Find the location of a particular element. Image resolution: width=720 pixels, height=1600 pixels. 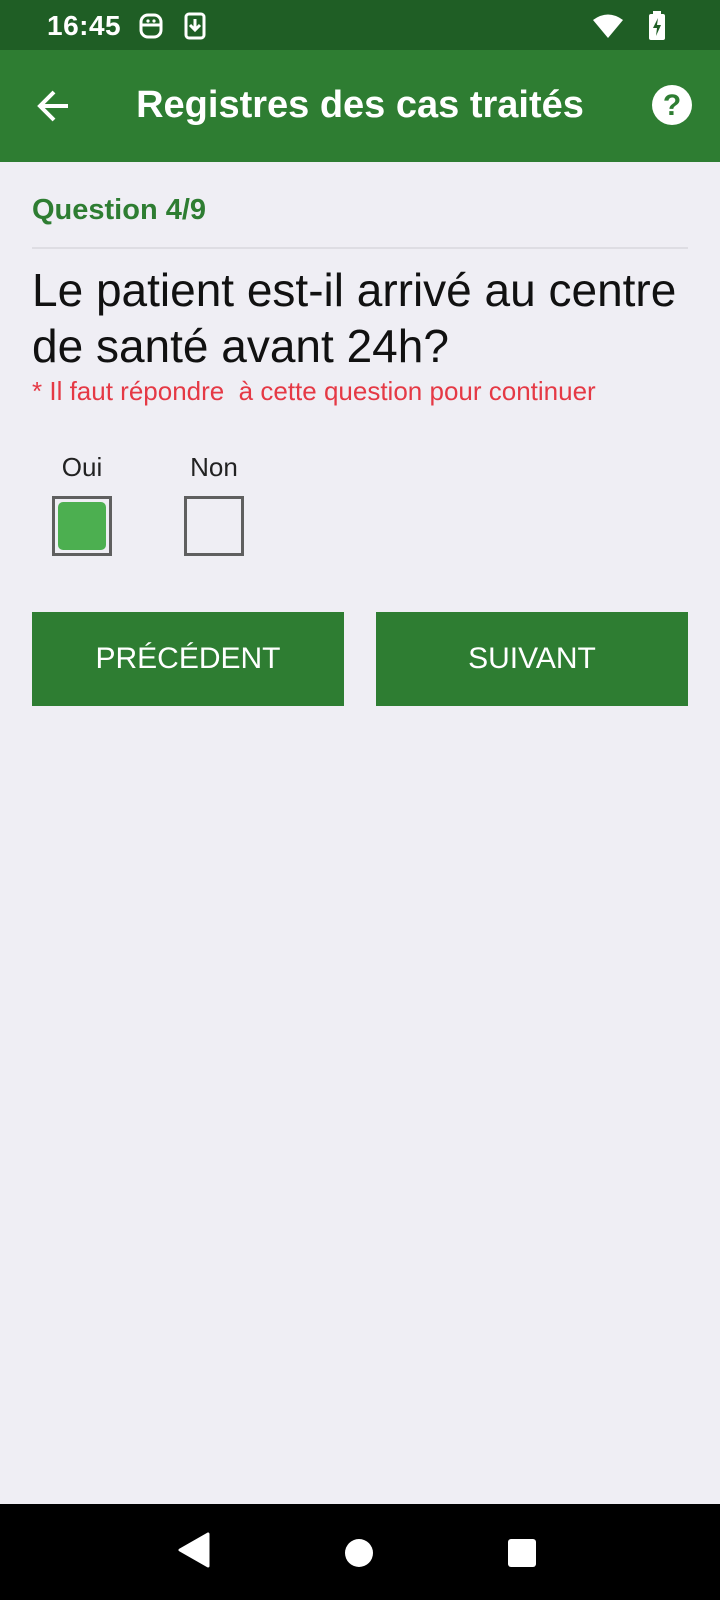

option-oui: Oui is located at coordinates (82, 503).